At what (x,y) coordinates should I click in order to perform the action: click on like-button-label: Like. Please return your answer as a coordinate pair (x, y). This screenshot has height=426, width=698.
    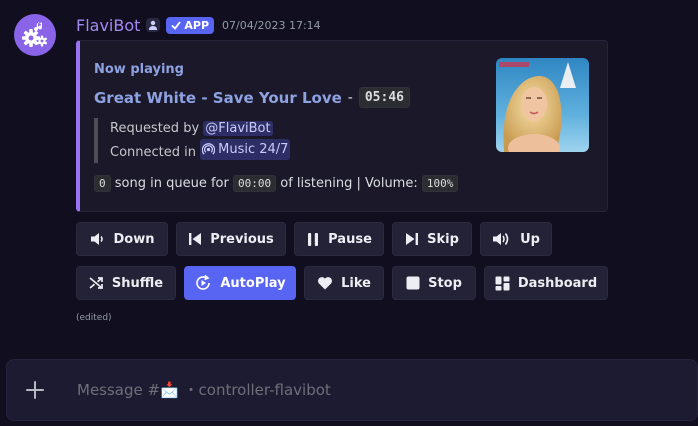
    Looking at the image, I should click on (356, 283).